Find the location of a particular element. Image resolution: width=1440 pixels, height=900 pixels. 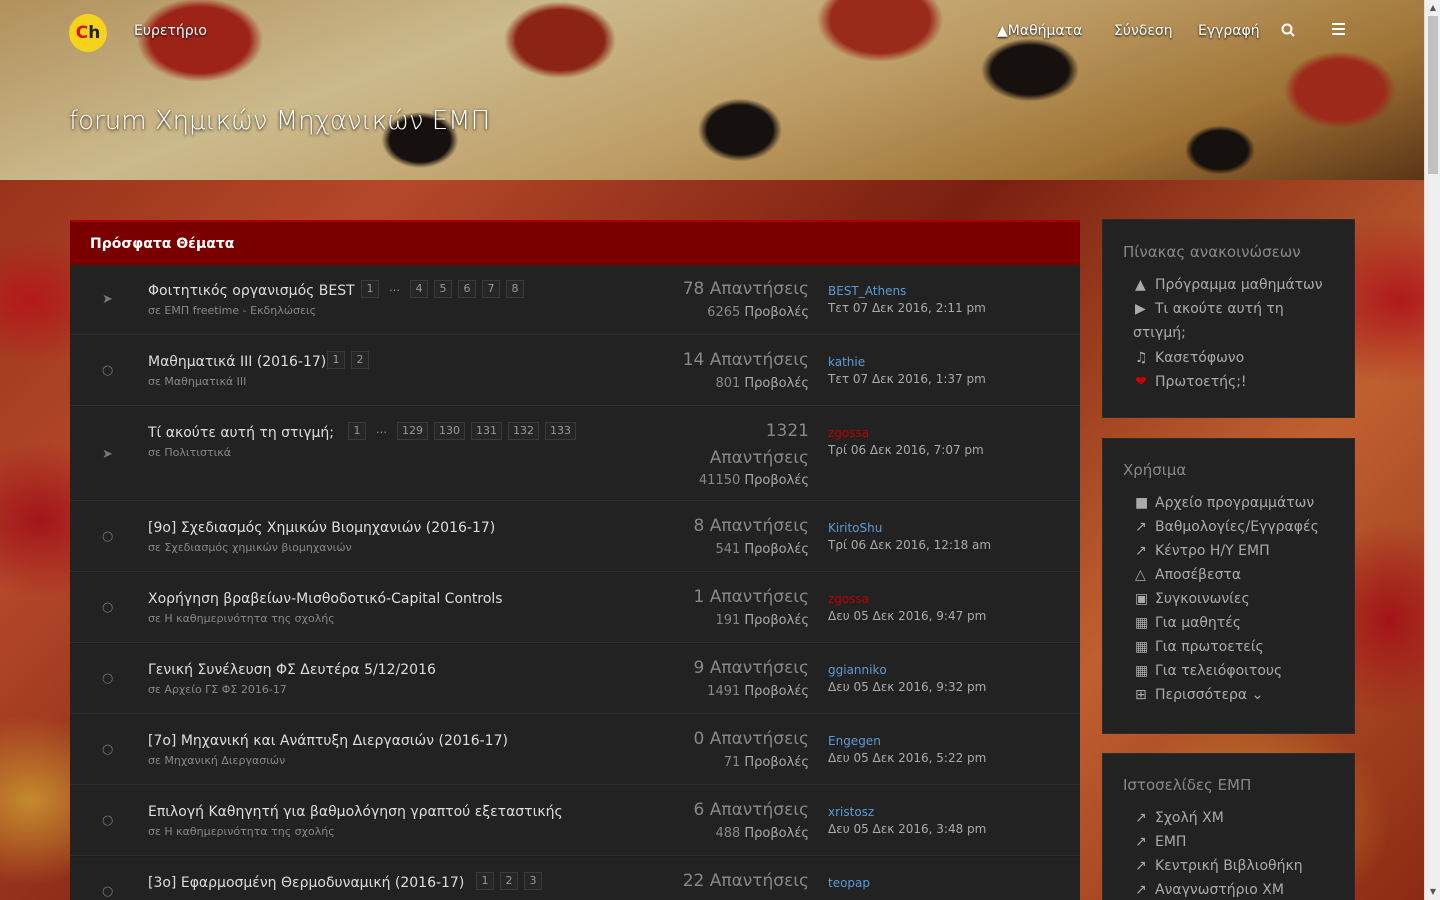

topic-title-link: Μαθηματικά ΙΙΙ (2016-17) is located at coordinates (237, 362).